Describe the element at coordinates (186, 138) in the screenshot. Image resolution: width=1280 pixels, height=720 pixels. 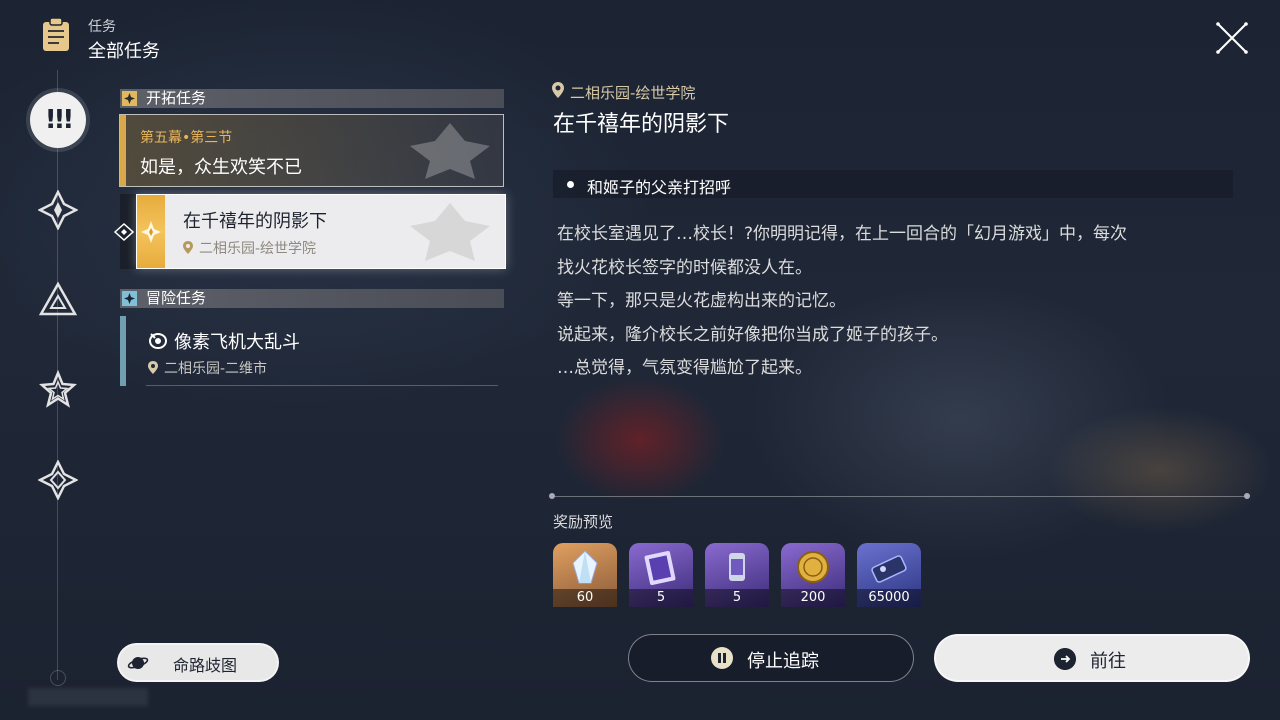
I see `quest-chapter: 第五幕•第三节` at that location.